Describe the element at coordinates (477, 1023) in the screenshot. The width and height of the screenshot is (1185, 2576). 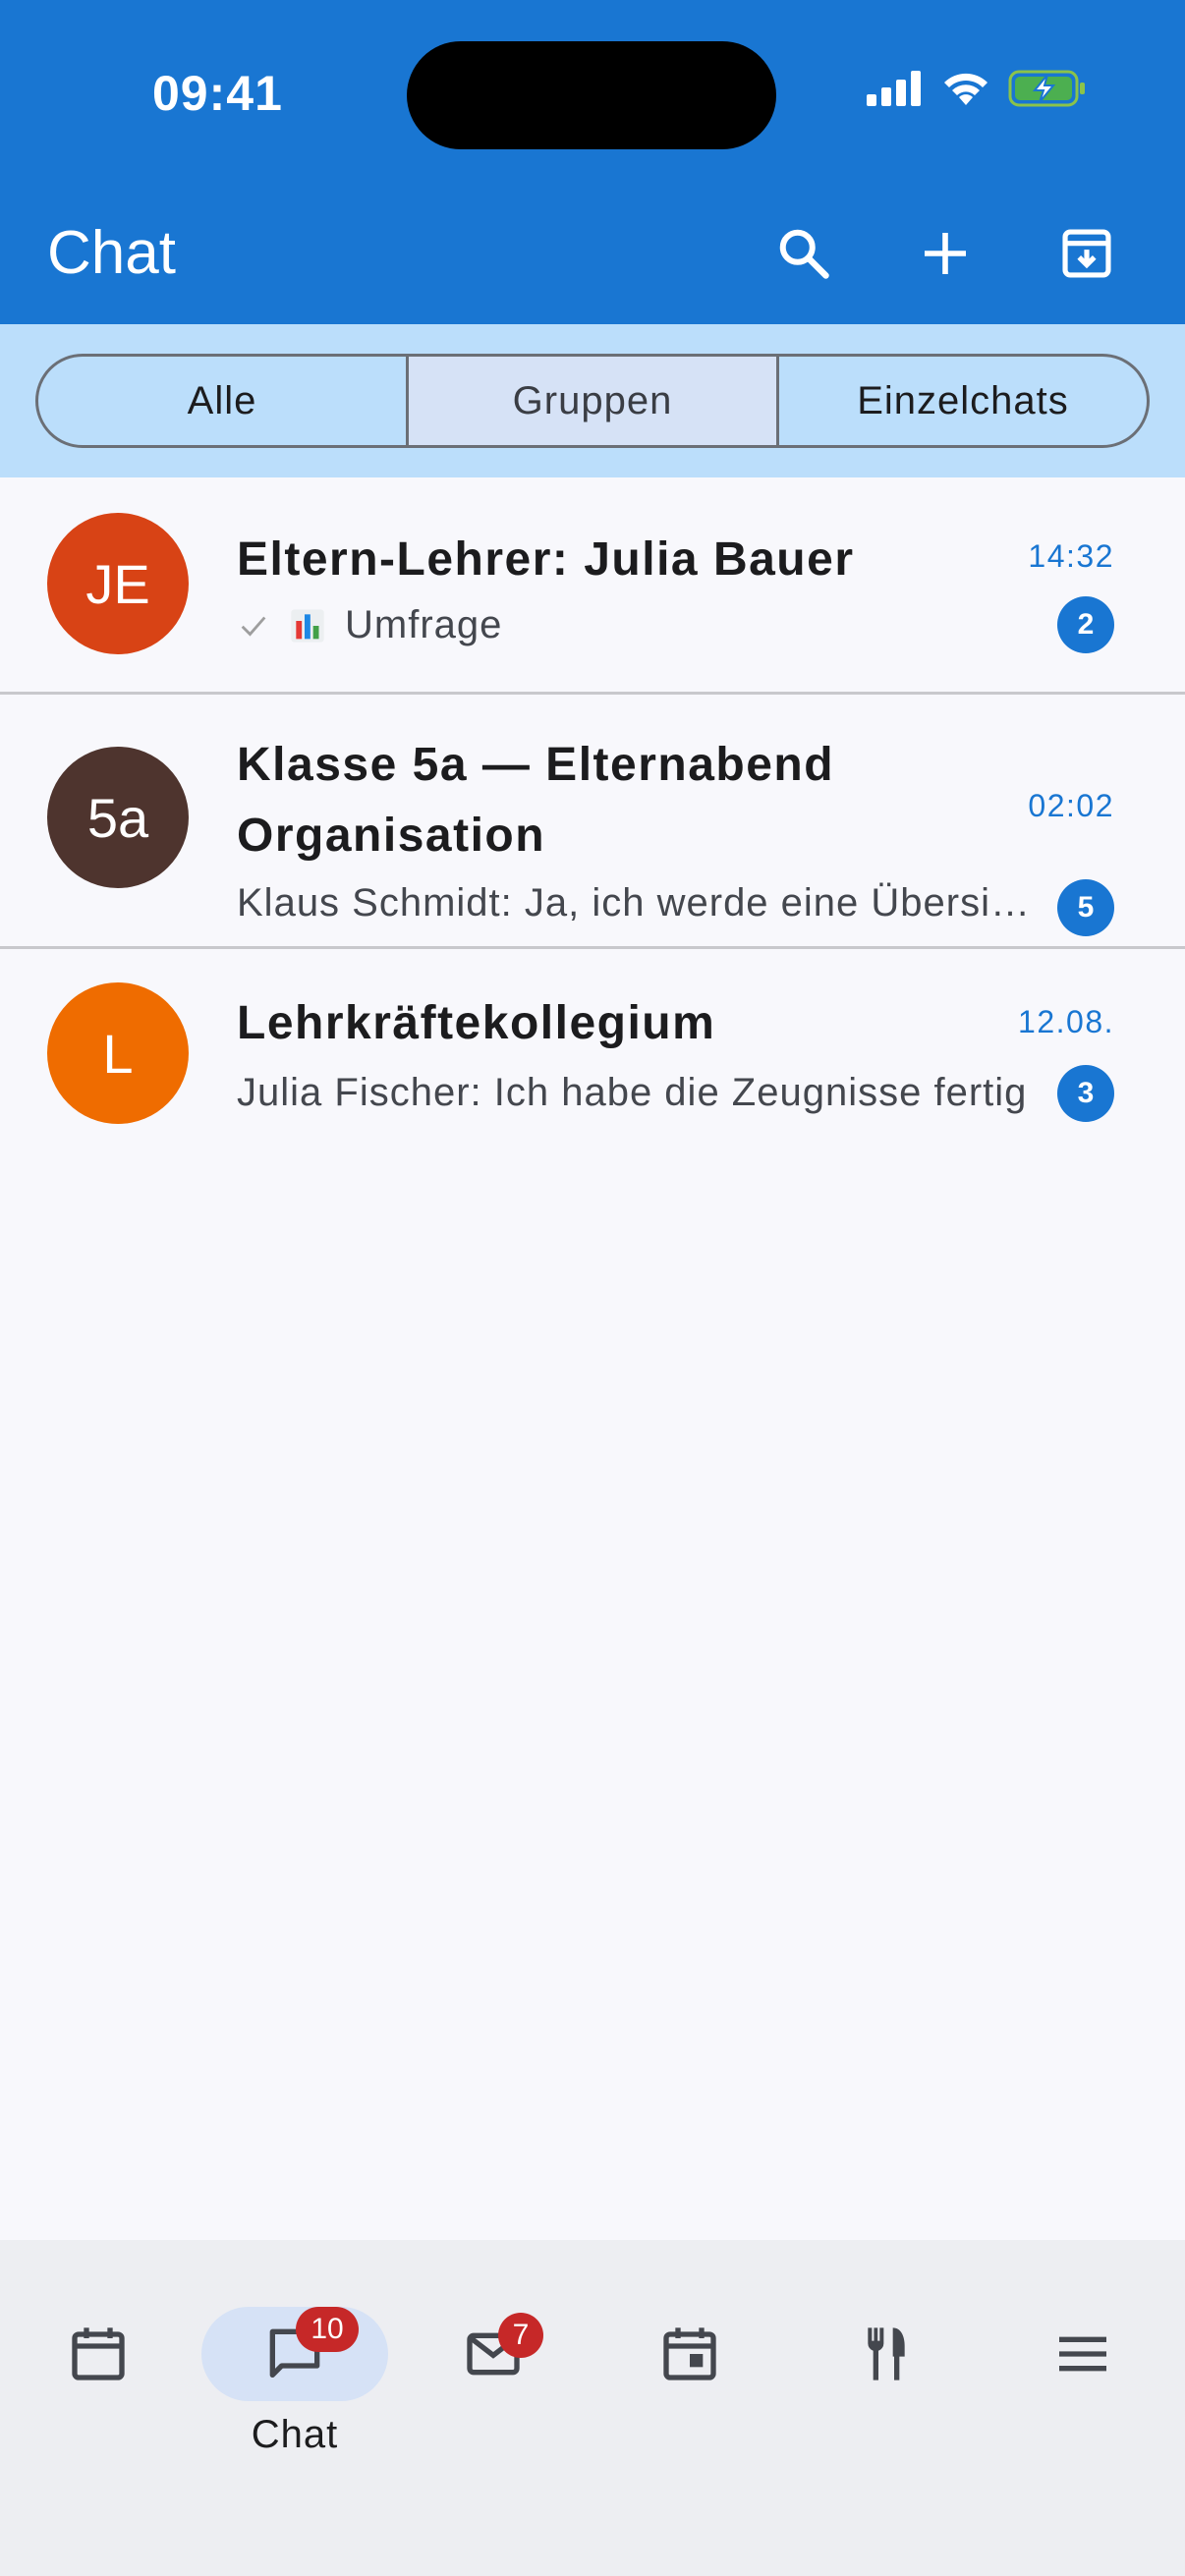
I see `chat-name: Lehrkräftekollegium` at that location.